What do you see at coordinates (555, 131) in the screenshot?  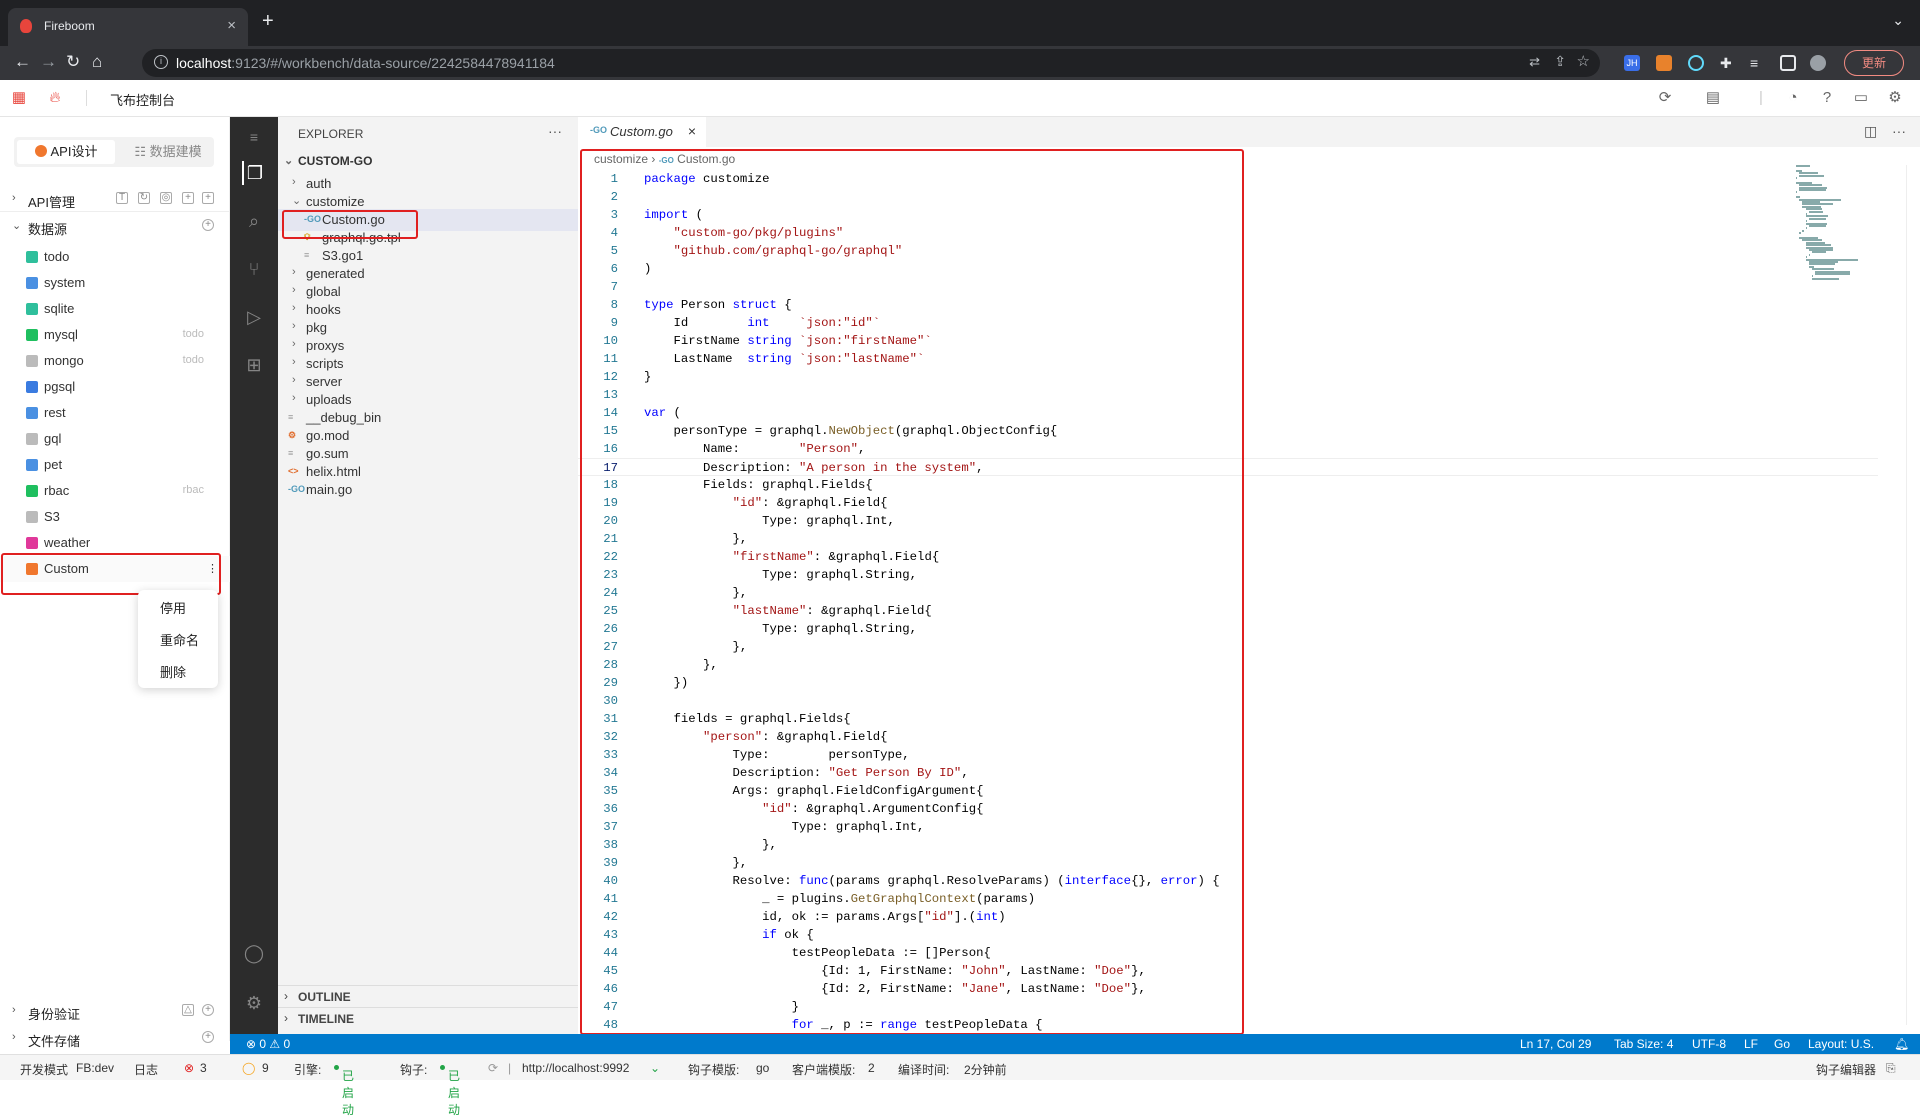 I see `more-actions-icon: ···` at bounding box center [555, 131].